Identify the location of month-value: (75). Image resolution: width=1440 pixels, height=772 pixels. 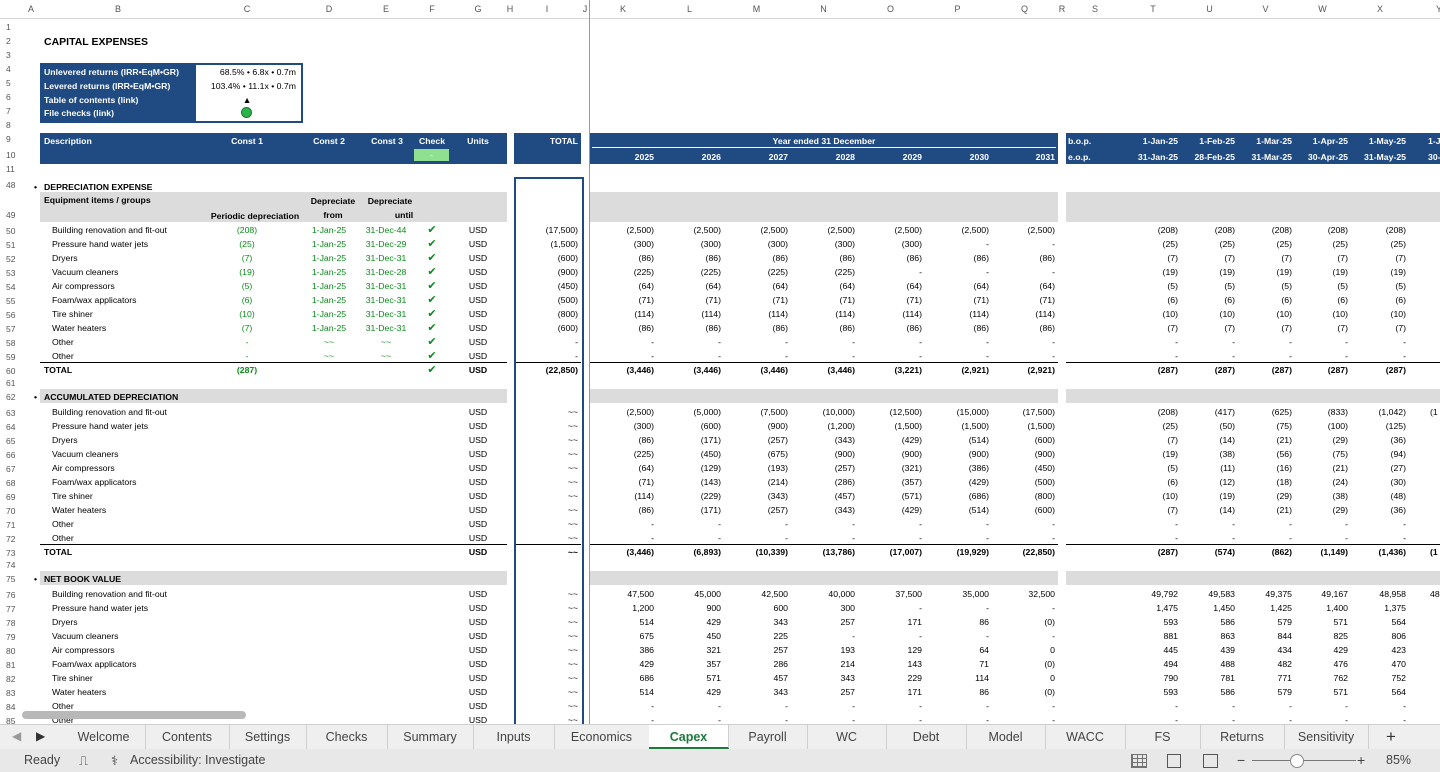
(1321, 454).